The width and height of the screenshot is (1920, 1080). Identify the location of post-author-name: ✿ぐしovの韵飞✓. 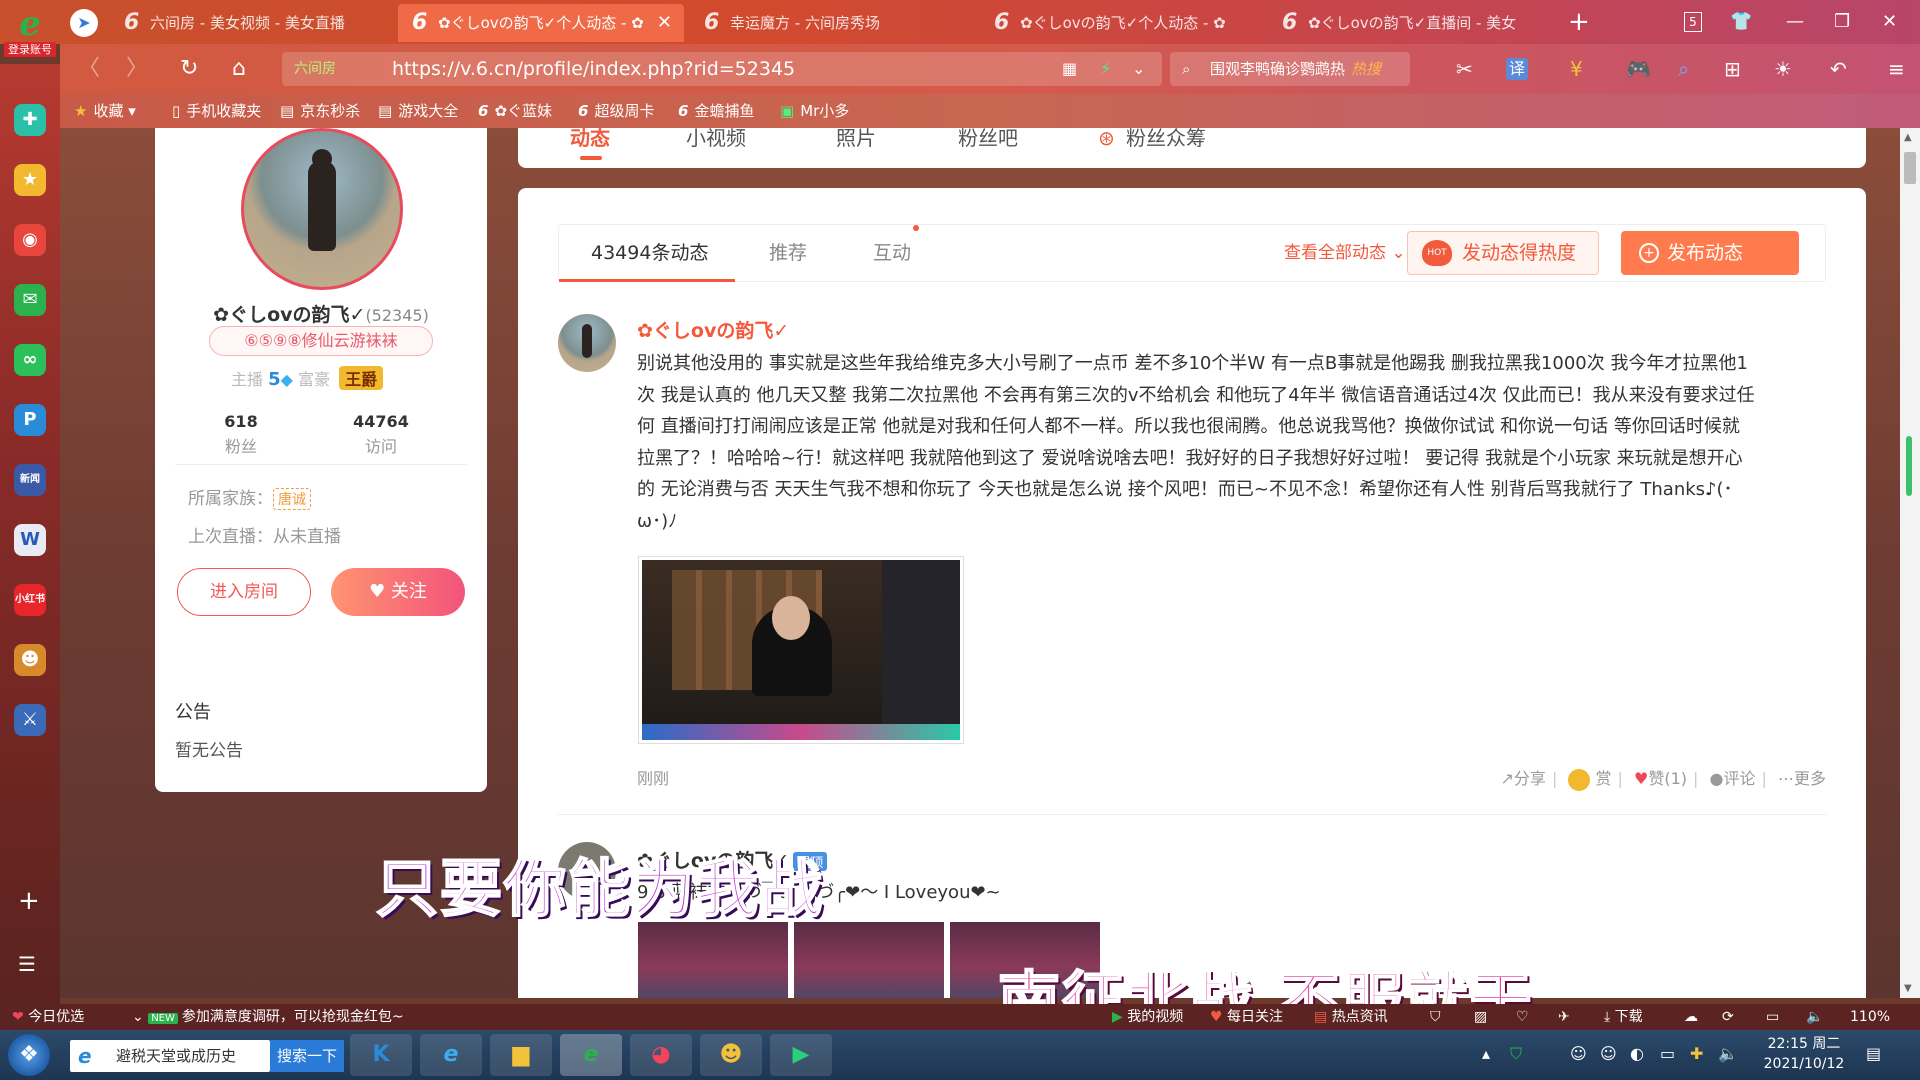
(713, 329).